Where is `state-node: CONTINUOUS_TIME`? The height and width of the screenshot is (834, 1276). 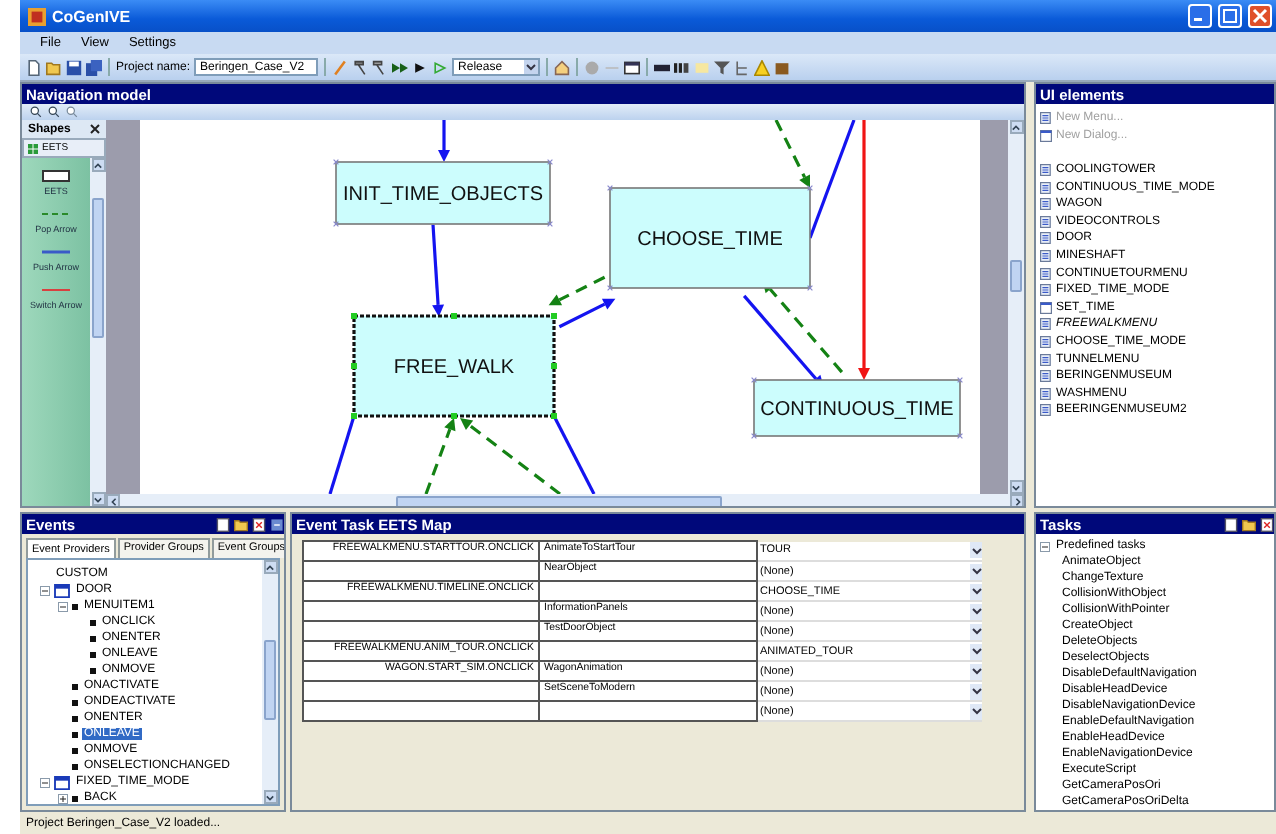
state-node: CONTINUOUS_TIME is located at coordinates (857, 408).